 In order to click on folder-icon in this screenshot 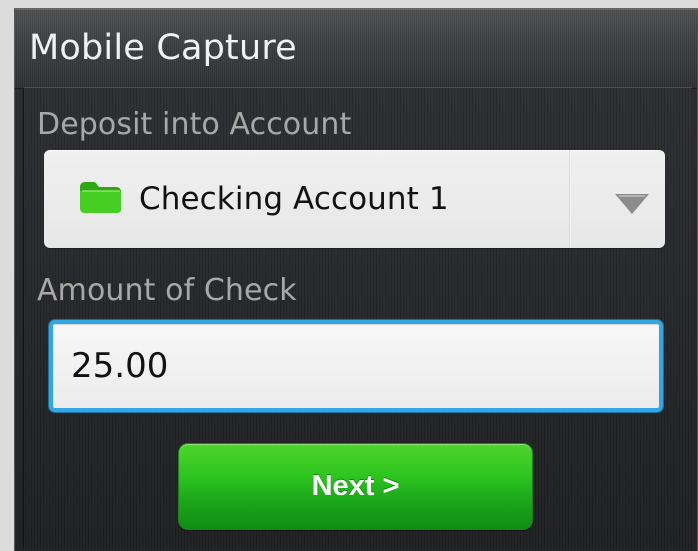, I will do `click(100, 197)`.